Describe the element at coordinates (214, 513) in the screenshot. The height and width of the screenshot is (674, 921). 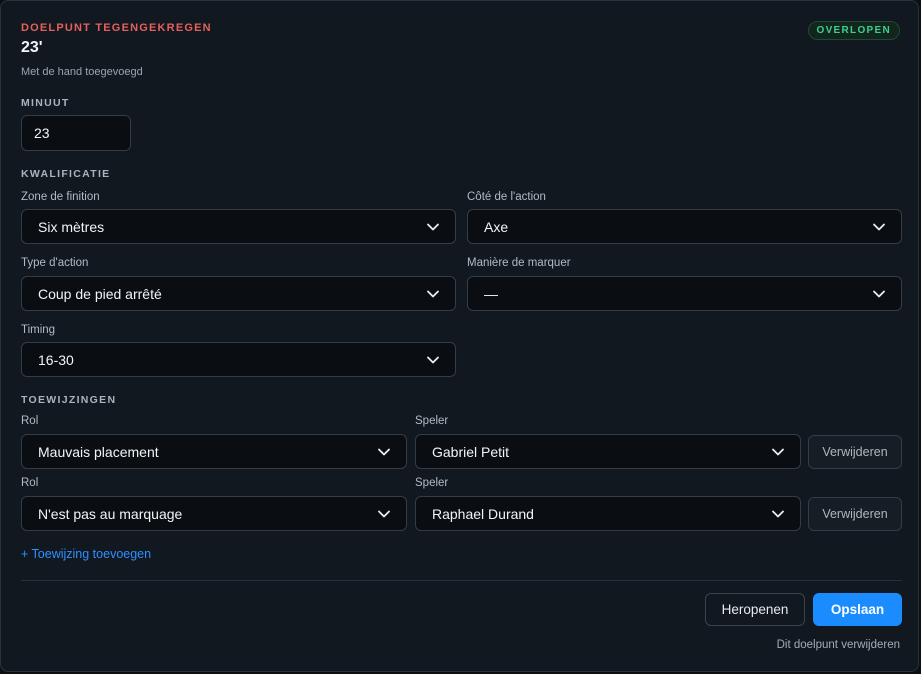
I see `assignment-role-select: N'est pas au marquage` at that location.